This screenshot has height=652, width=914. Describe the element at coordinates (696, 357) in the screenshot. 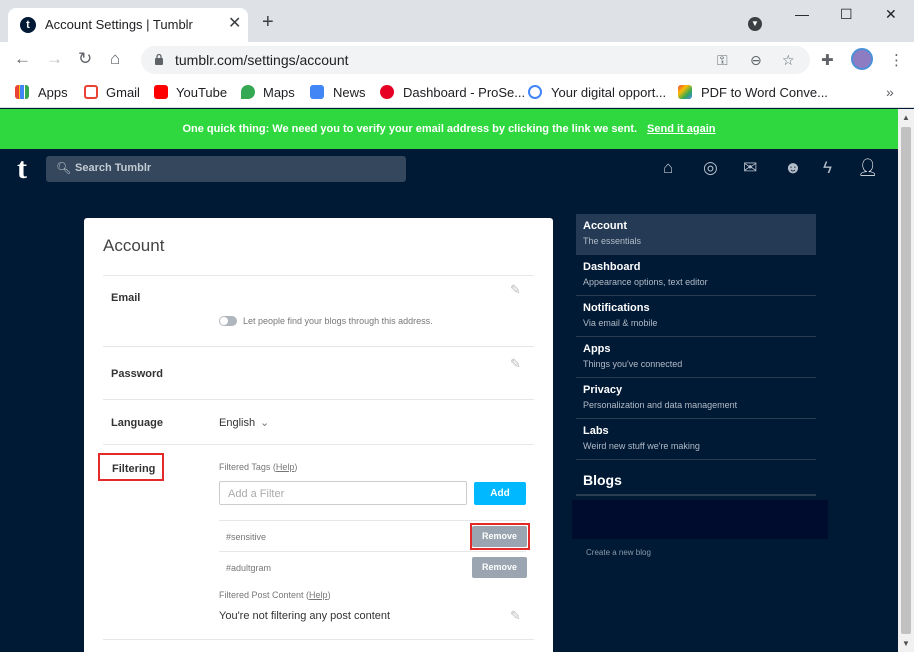

I see `sidebar-item-apps: Apps Things you've connected` at that location.